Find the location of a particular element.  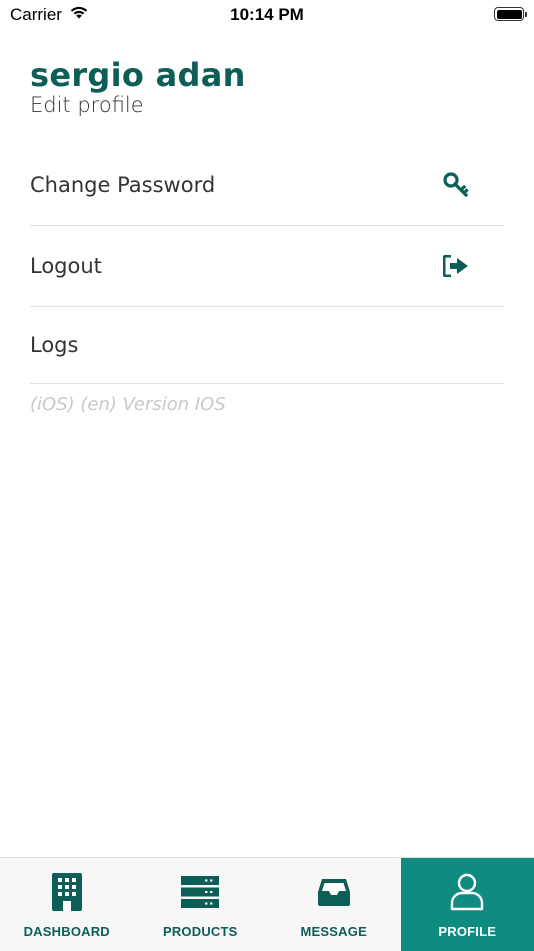

user-name: sergio adan is located at coordinates (138, 75).